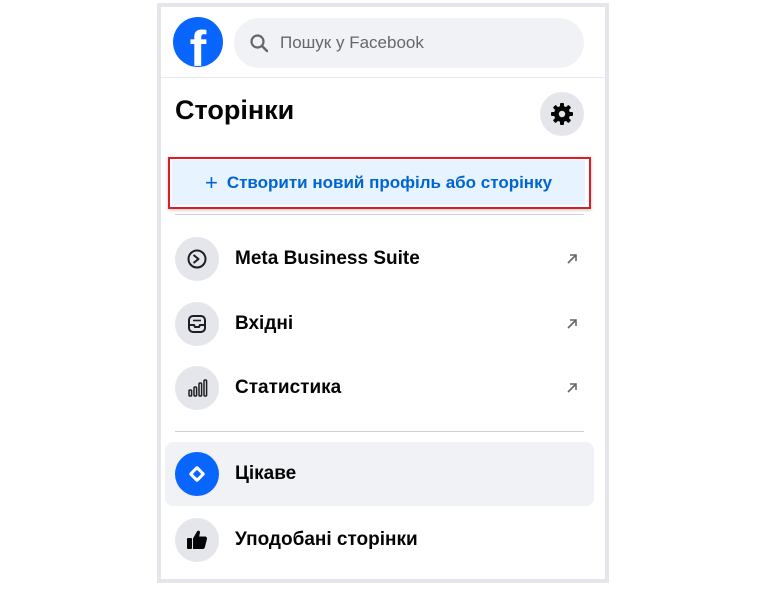 Image resolution: width=779 pixels, height=594 pixels. What do you see at coordinates (197, 388) in the screenshot?
I see `insights-icon` at bounding box center [197, 388].